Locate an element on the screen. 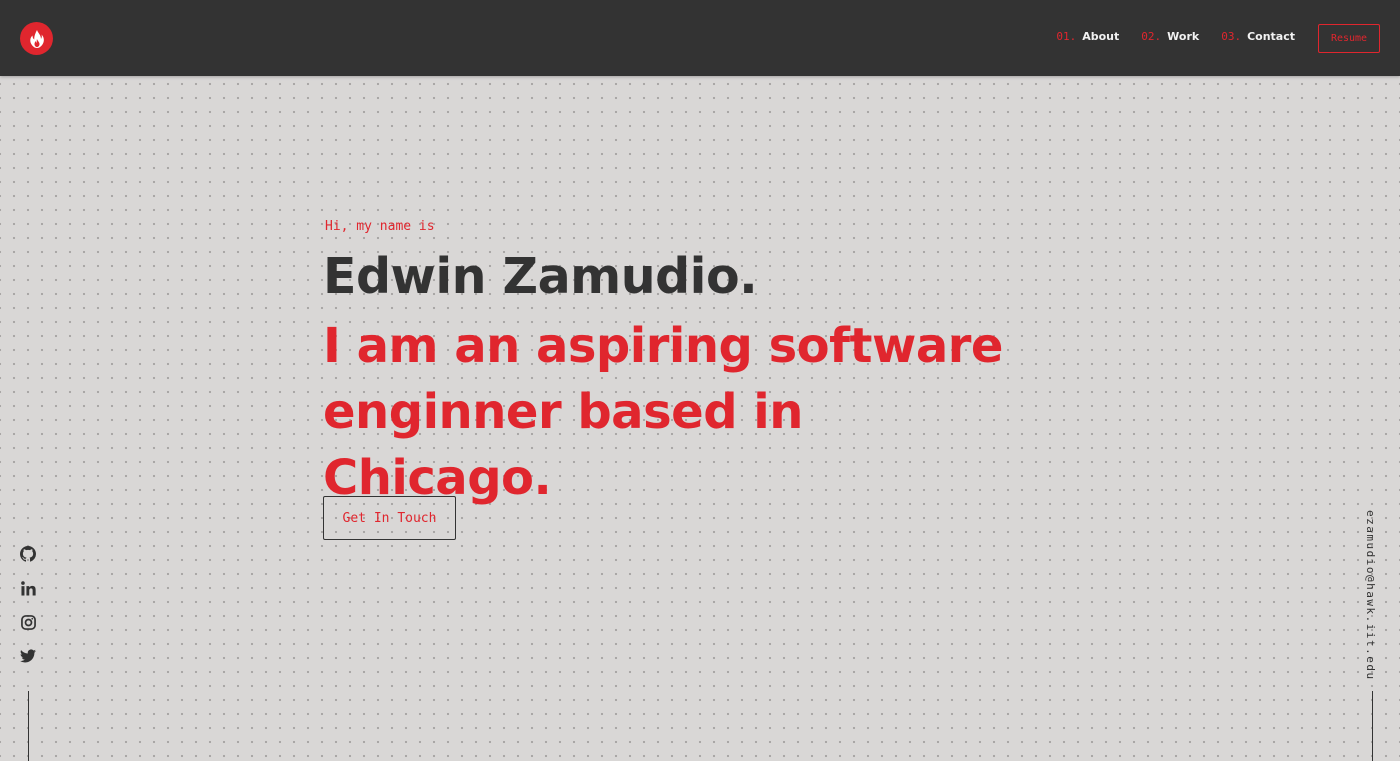  greeting-text: Hi, my name is is located at coordinates (380, 226).